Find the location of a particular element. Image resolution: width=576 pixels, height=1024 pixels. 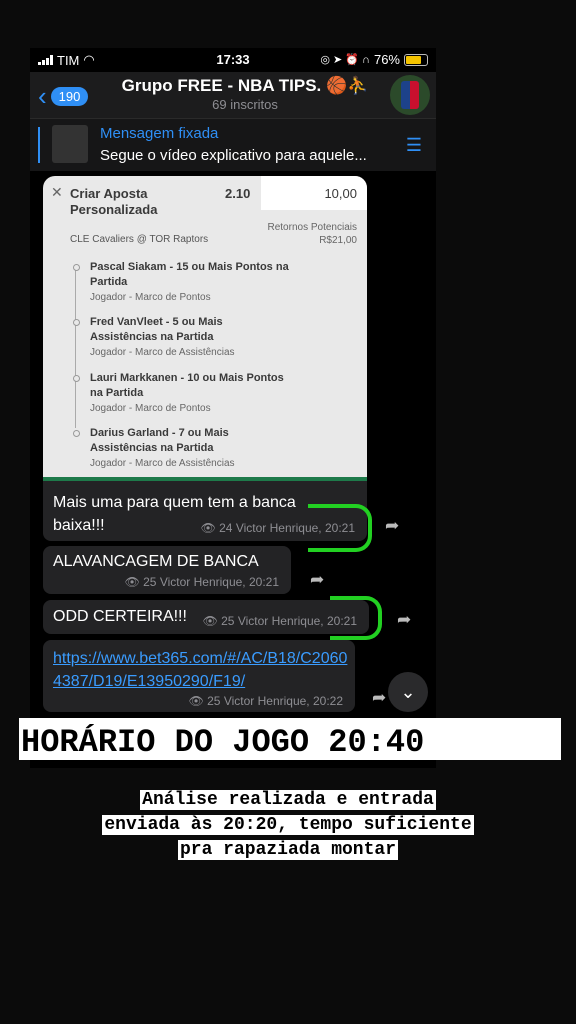

returns-value: R$21,00 is located at coordinates (338, 240).